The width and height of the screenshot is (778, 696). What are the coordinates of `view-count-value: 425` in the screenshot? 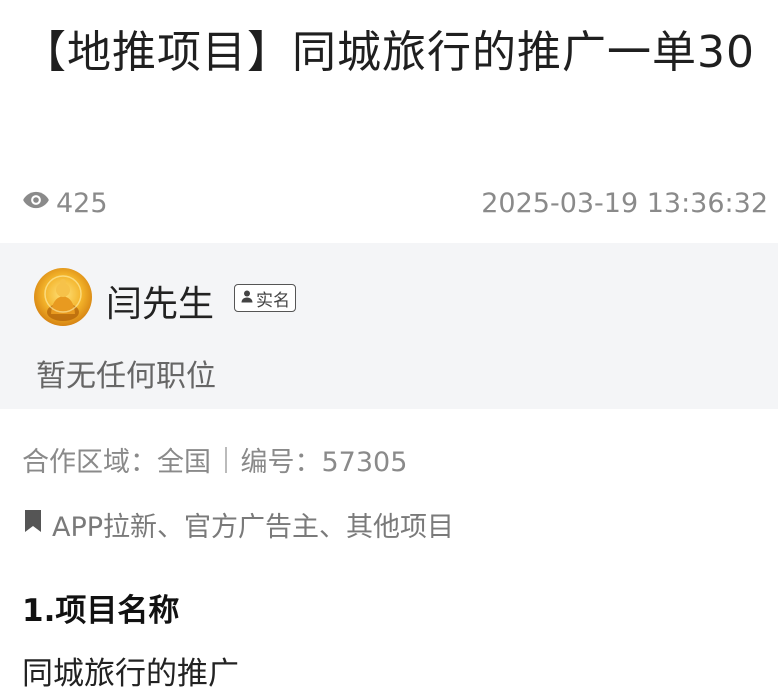 It's located at (82, 203).